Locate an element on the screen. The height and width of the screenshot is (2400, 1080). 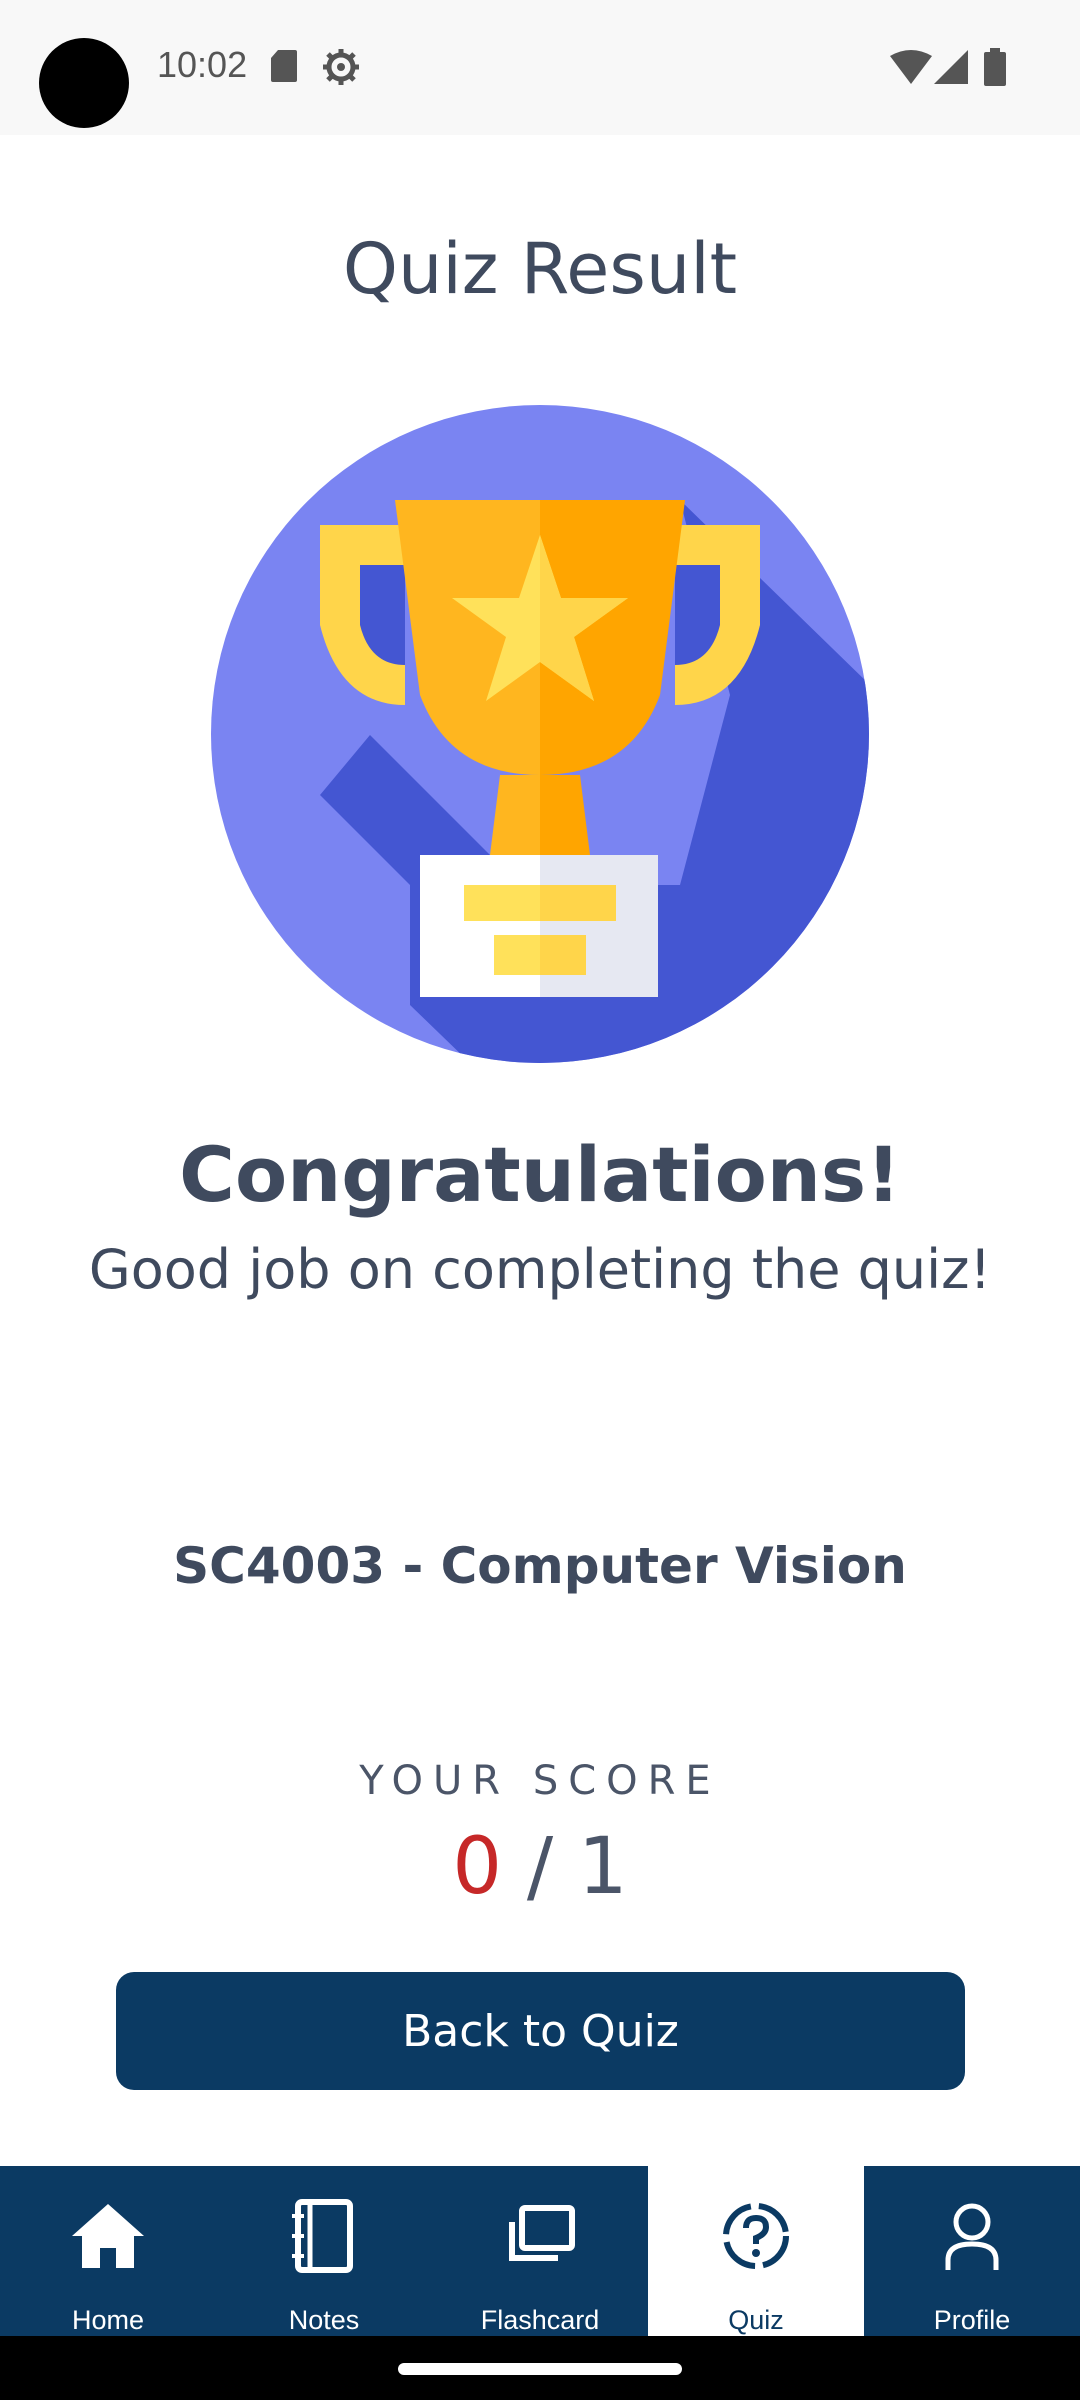
wifi-icon is located at coordinates (911, 67).